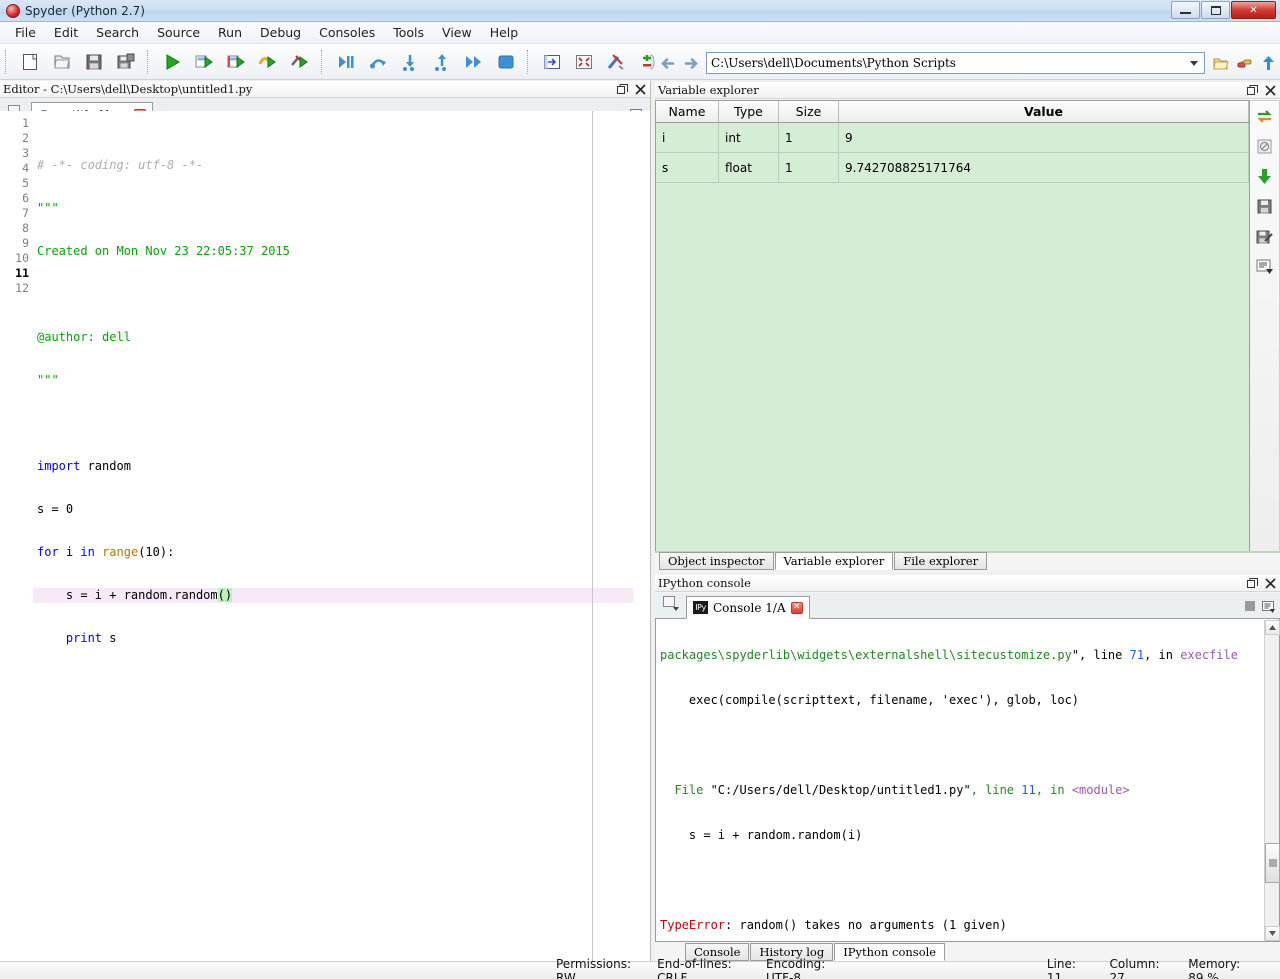 This screenshot has width=1280, height=979. Describe the element at coordinates (378, 62) in the screenshot. I see `debug-step-over-icon` at that location.